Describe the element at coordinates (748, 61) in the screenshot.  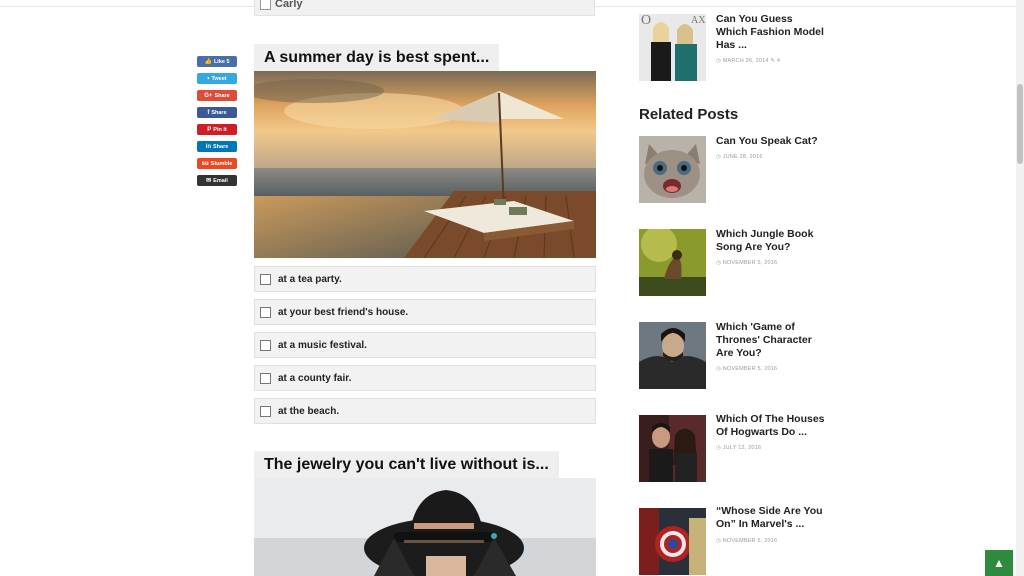
I see `post-meta: ◷ MARCH 26, 2014 ✎ 4` at that location.